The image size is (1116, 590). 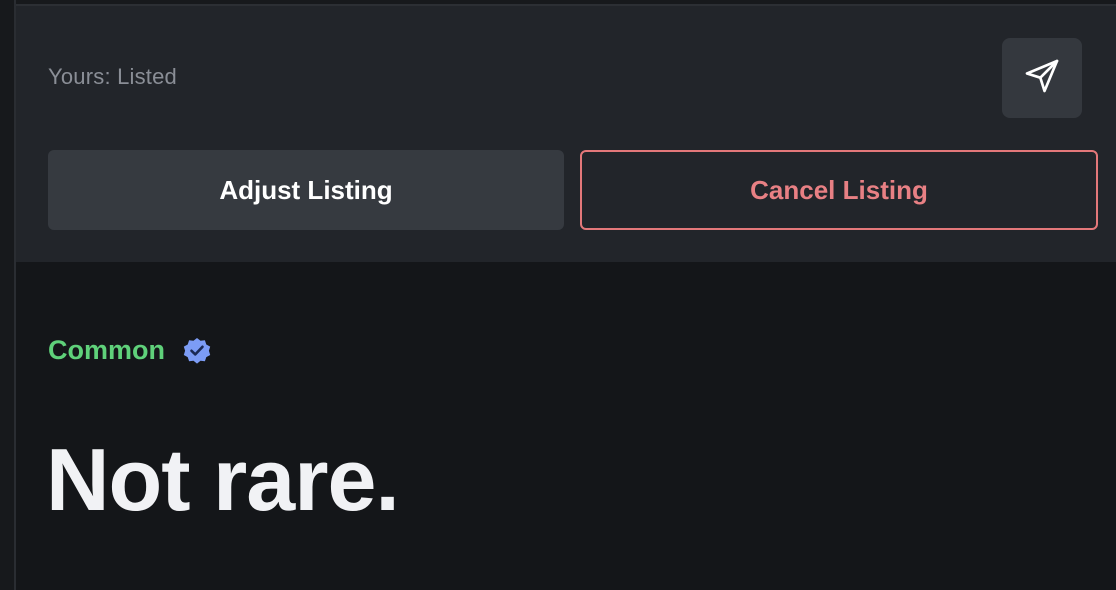 What do you see at coordinates (223, 479) in the screenshot?
I see `item-headline: Not rare.` at bounding box center [223, 479].